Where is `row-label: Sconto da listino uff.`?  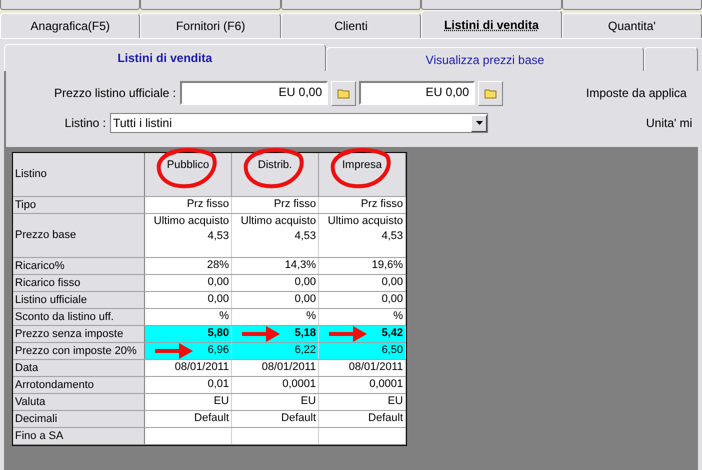
row-label: Sconto da listino uff. is located at coordinates (79, 317).